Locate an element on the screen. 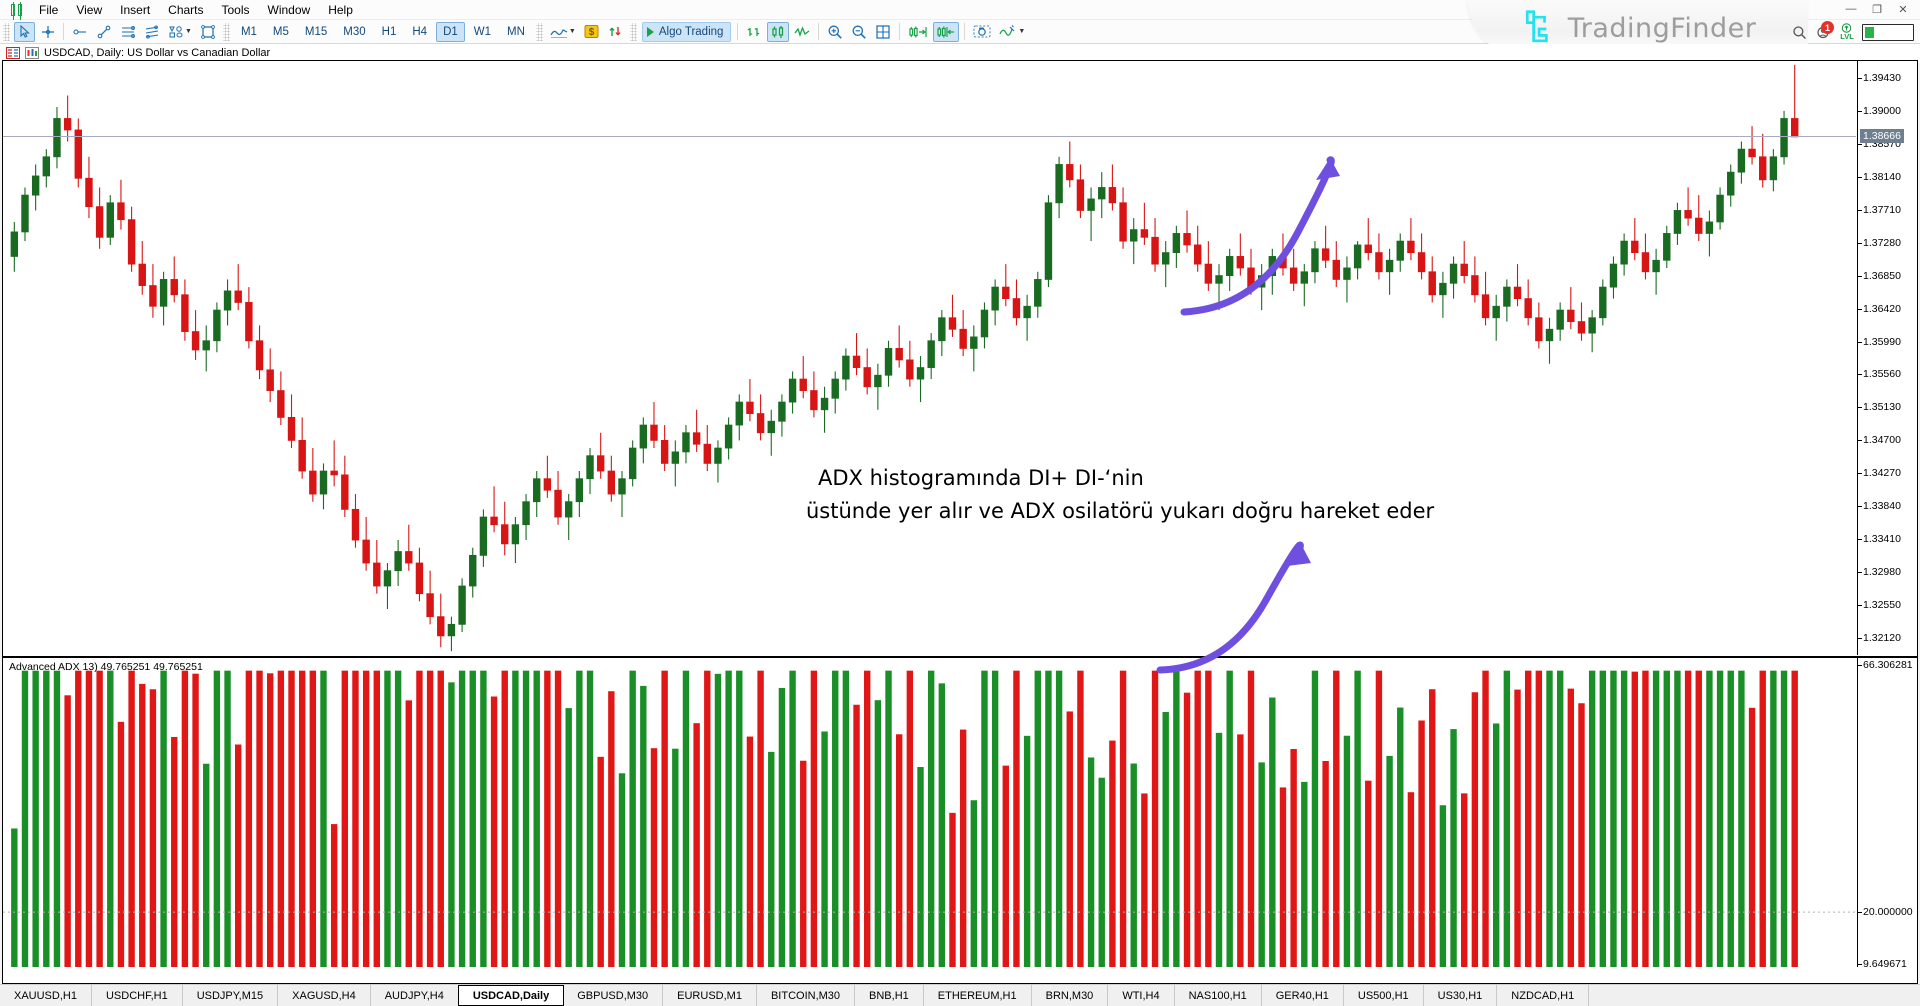 The image size is (1920, 1006). menu-item-window: Window is located at coordinates (289, 10).